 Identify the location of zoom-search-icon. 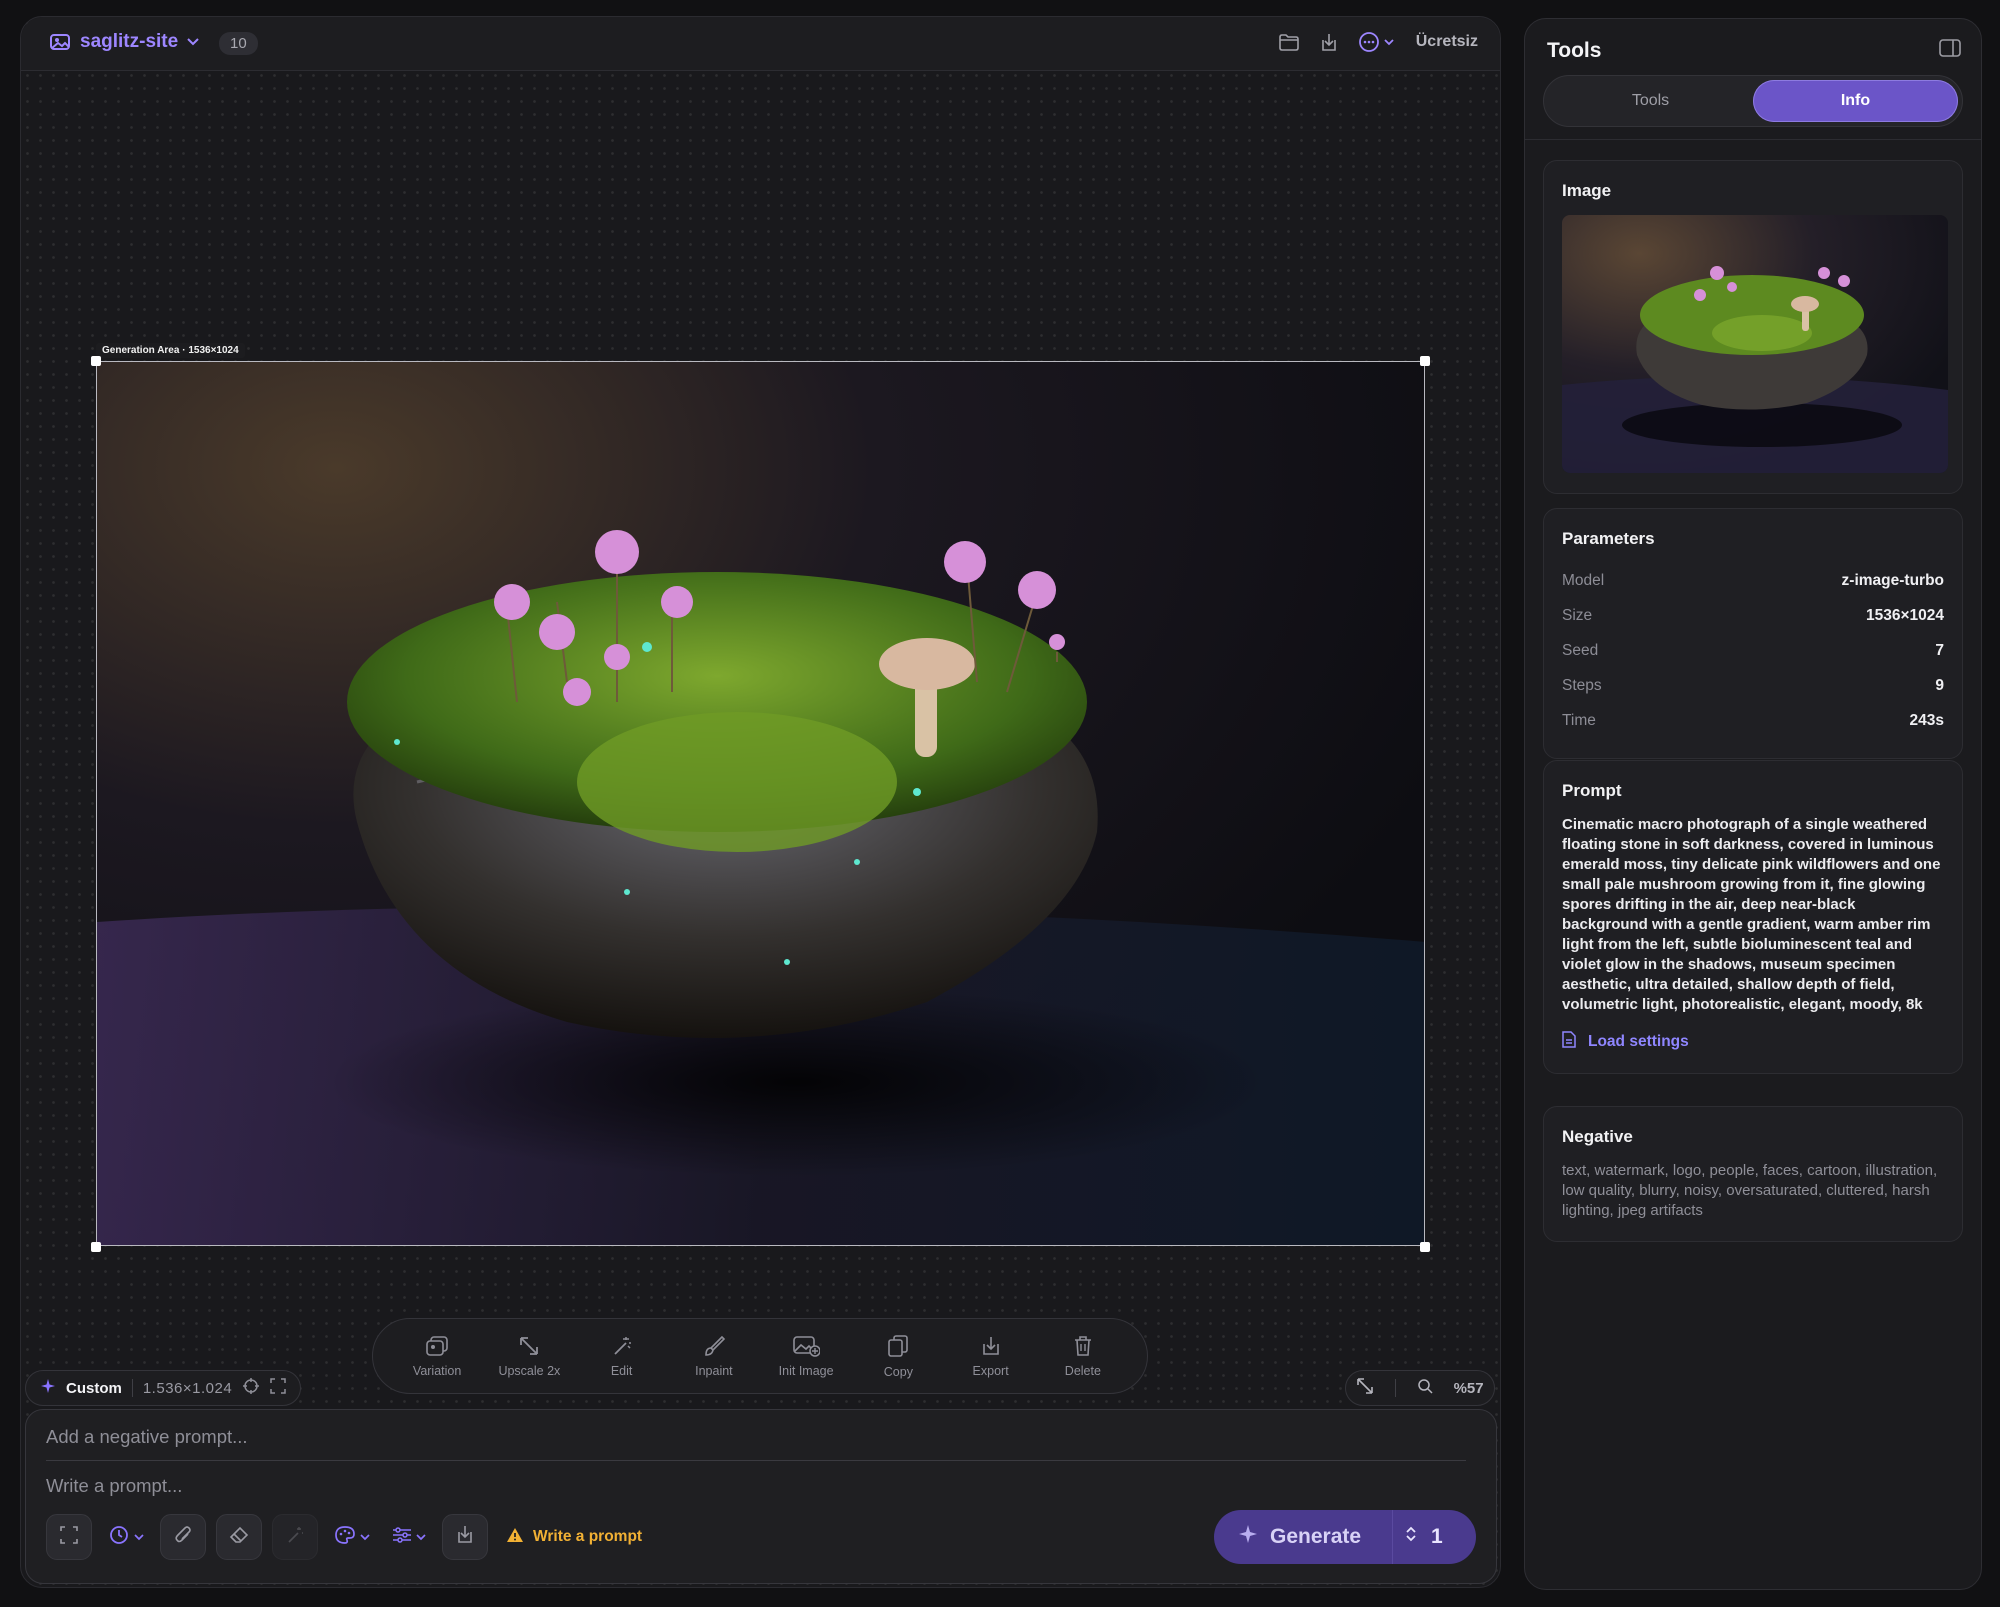
(1425, 1388).